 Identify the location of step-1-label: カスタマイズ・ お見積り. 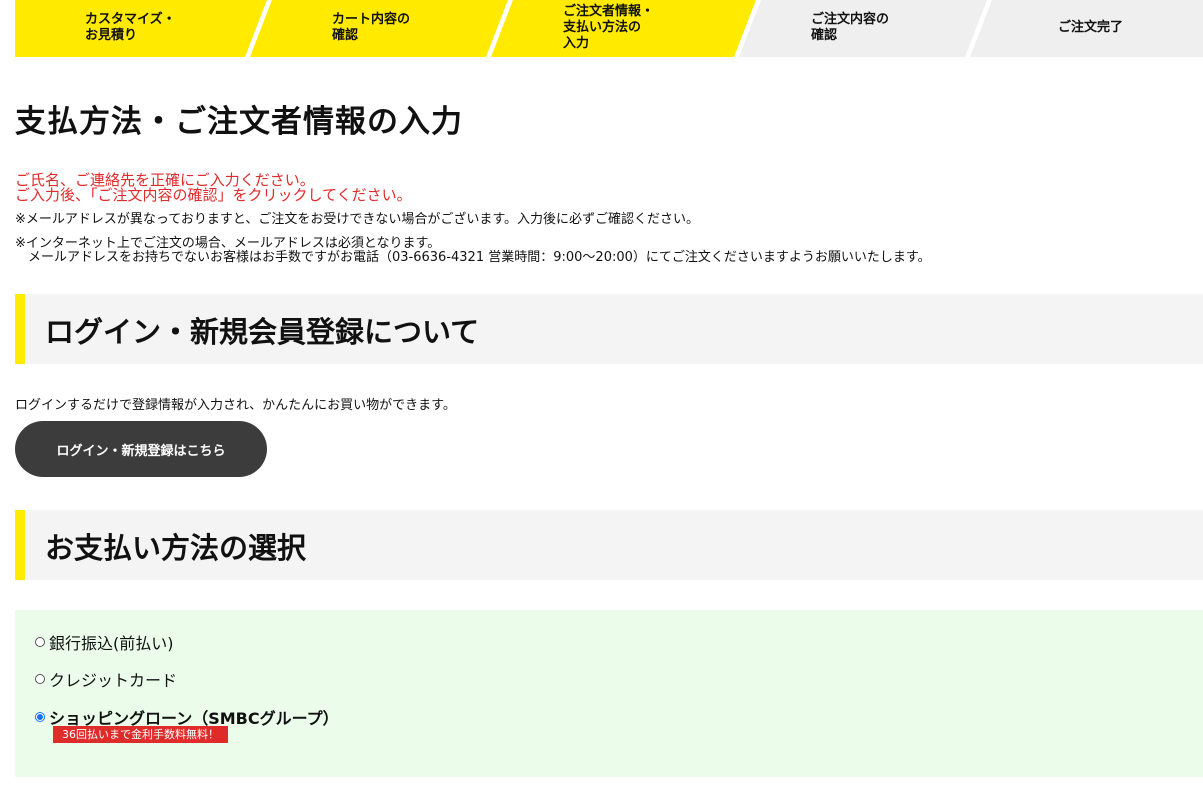
(130, 27).